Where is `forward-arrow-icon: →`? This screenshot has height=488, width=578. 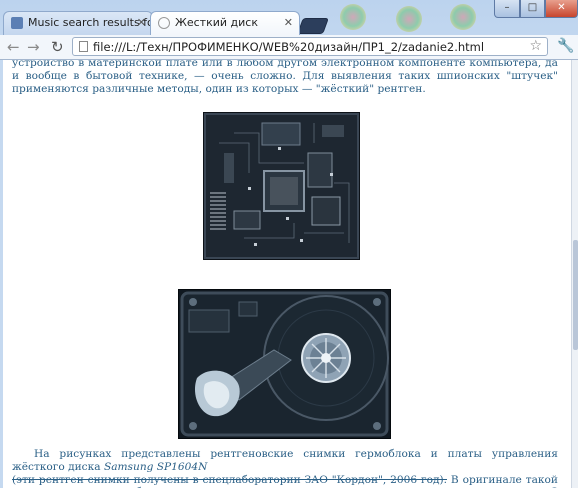 forward-arrow-icon: → is located at coordinates (33, 47).